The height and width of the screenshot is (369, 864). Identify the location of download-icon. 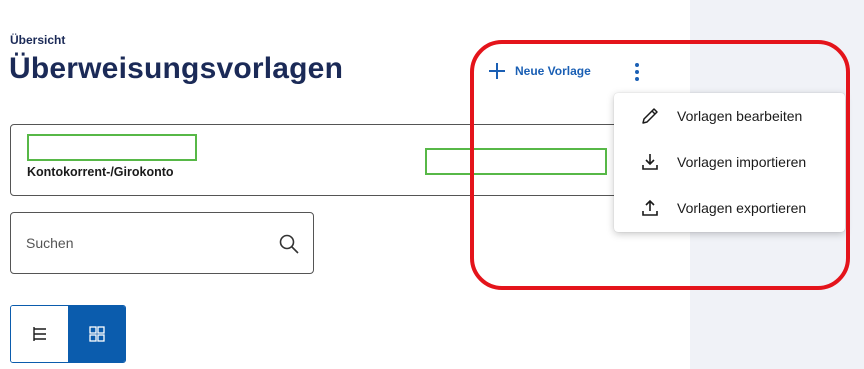
(650, 162).